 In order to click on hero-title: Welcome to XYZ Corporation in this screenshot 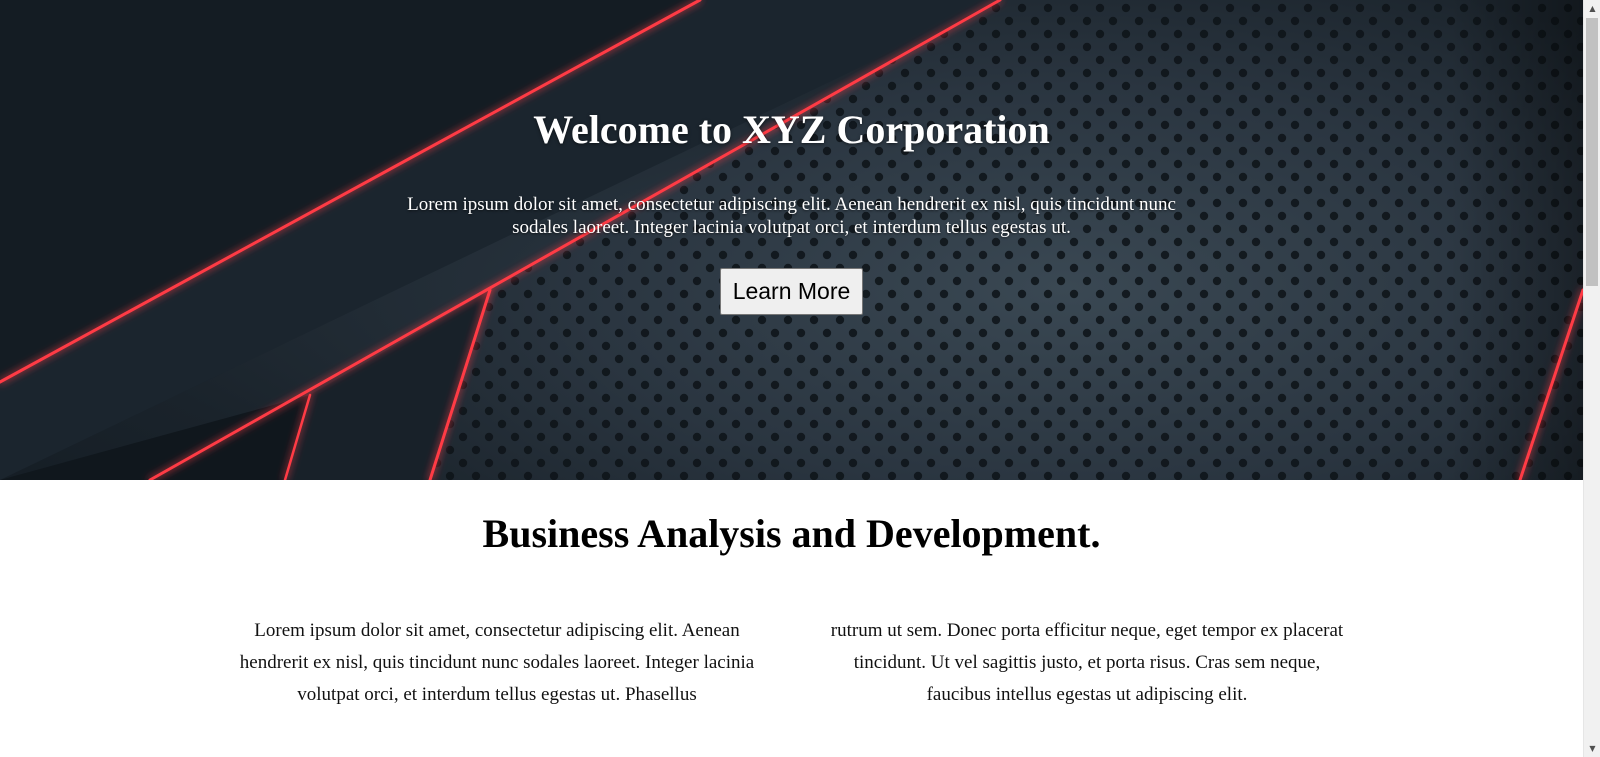, I will do `click(791, 129)`.